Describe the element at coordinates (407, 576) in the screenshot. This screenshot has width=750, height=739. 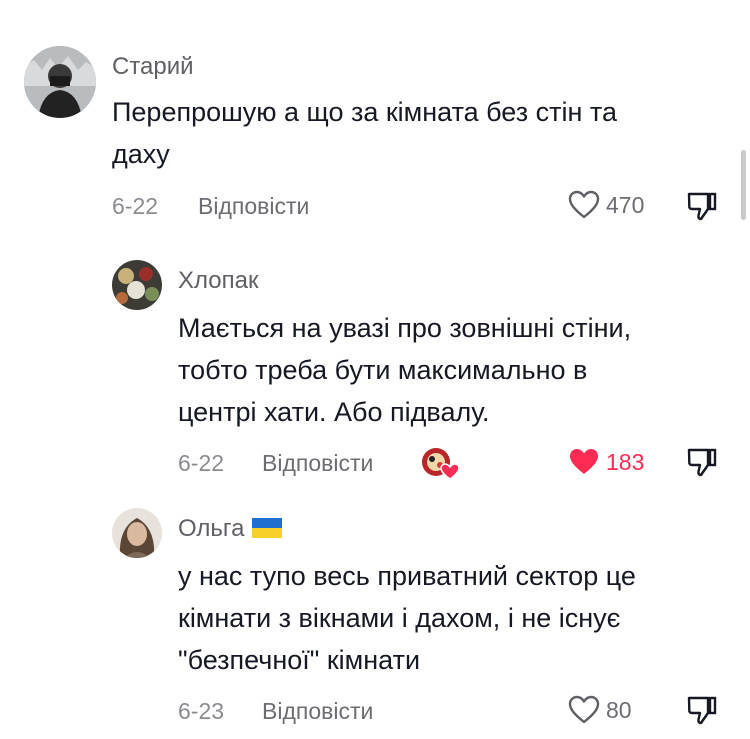
I see `comment-text-line: у нас тупо весь приватний сектор це` at that location.